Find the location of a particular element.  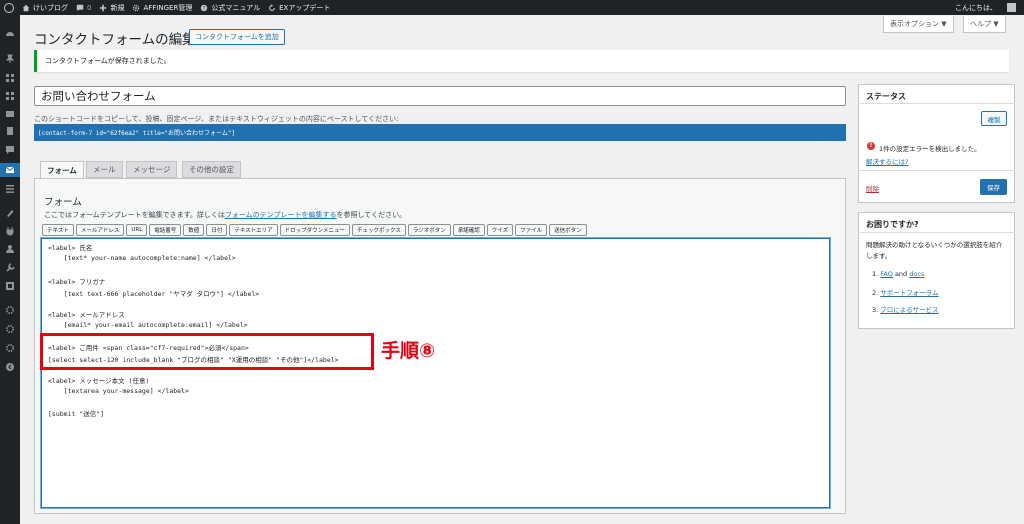

mail-icon is located at coordinates (10, 170).